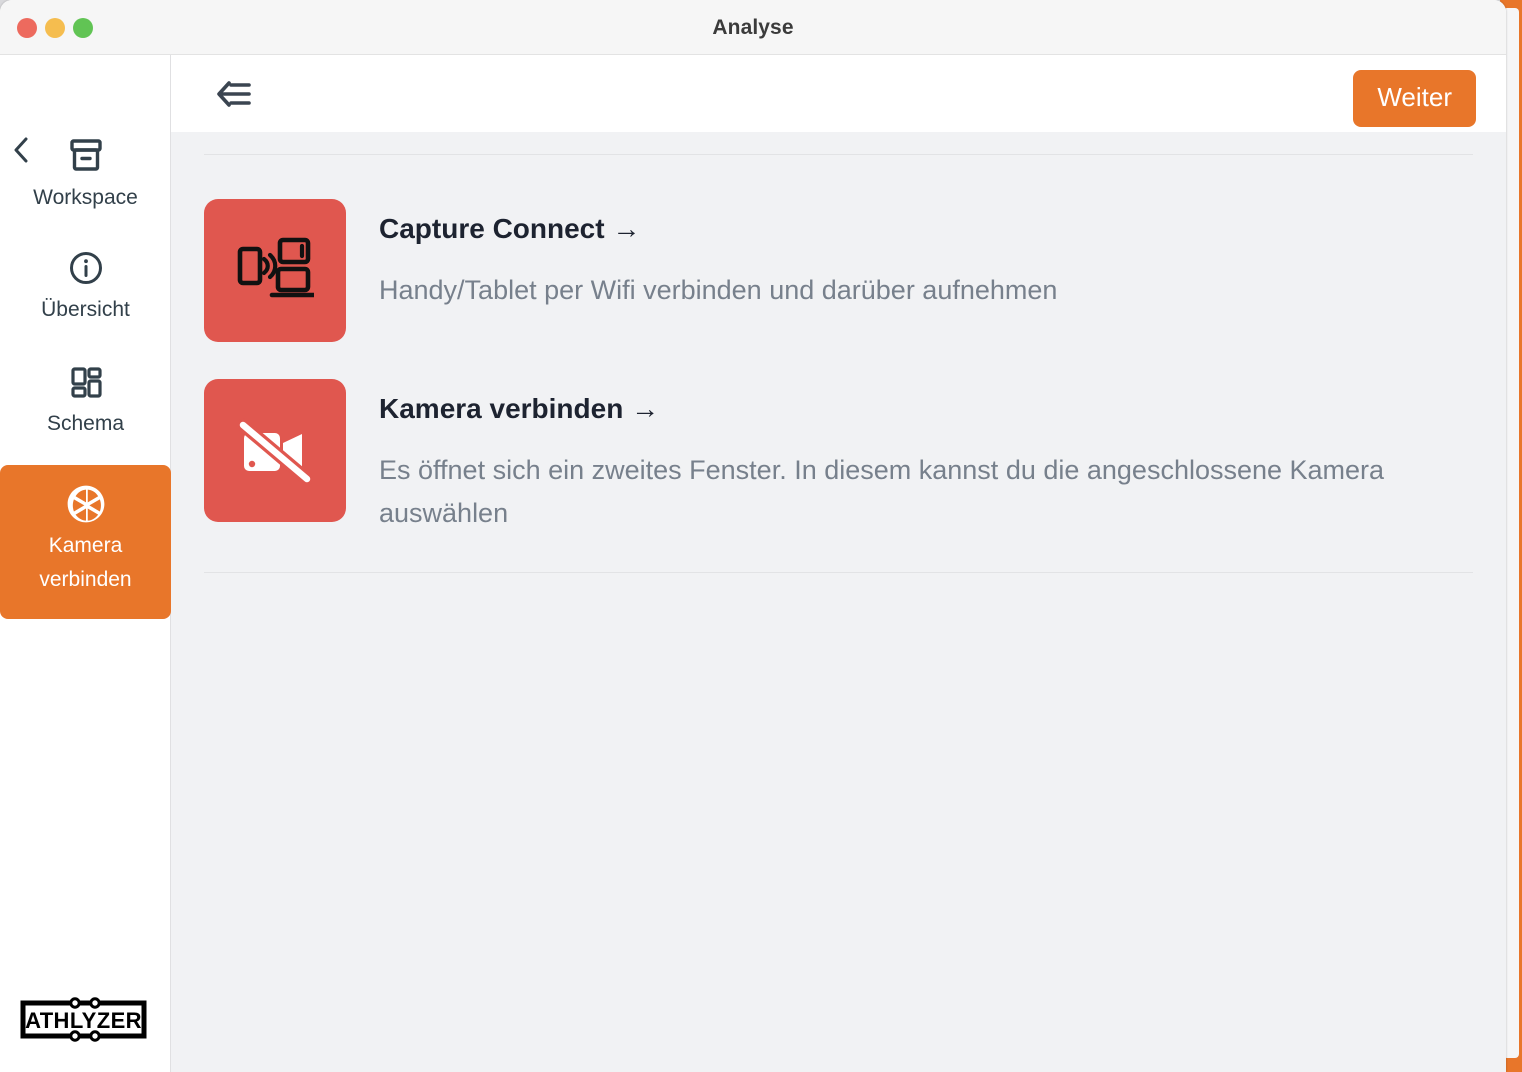  I want to click on archive-box-icon, so click(86, 156).